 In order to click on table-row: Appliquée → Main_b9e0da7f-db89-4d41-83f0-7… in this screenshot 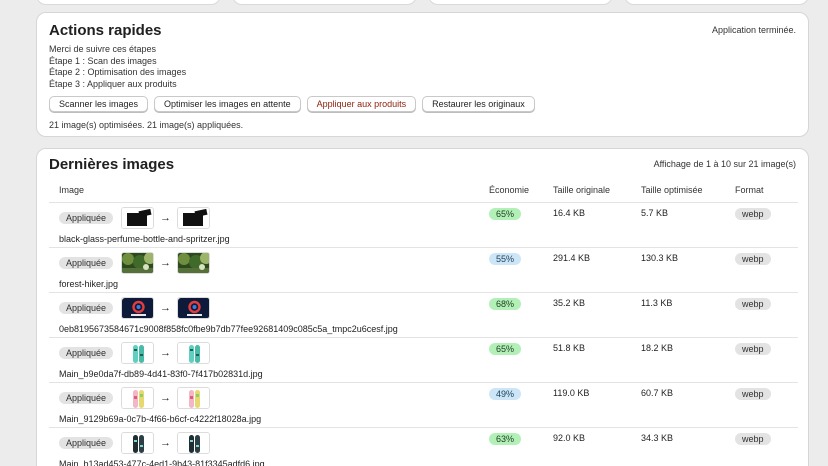, I will do `click(423, 360)`.